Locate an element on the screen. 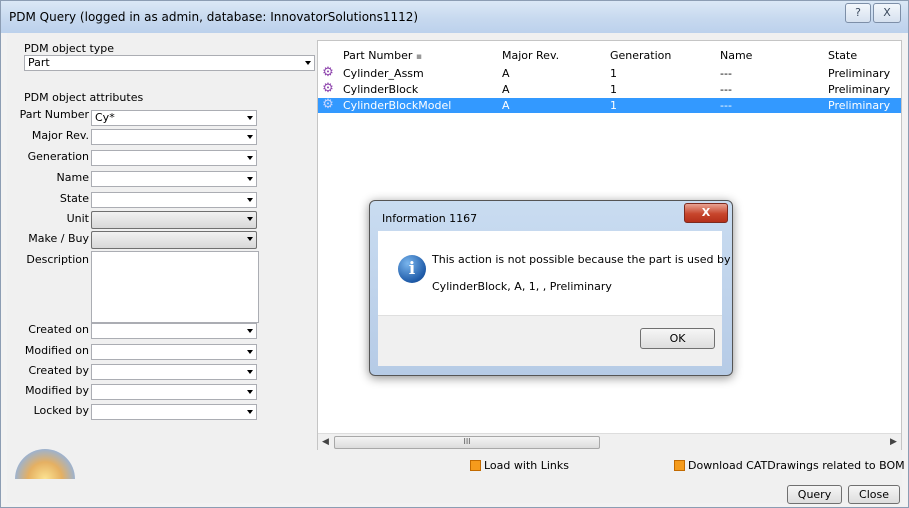  make-buy-select is located at coordinates (174, 240).